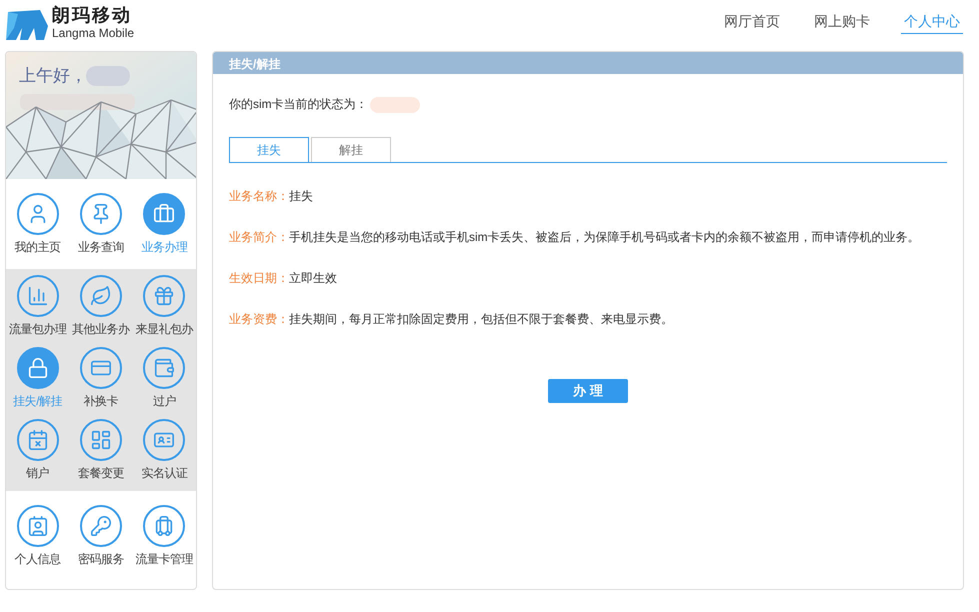 Image resolution: width=979 pixels, height=612 pixels. What do you see at coordinates (395, 104) in the screenshot?
I see `redacted-status` at bounding box center [395, 104].